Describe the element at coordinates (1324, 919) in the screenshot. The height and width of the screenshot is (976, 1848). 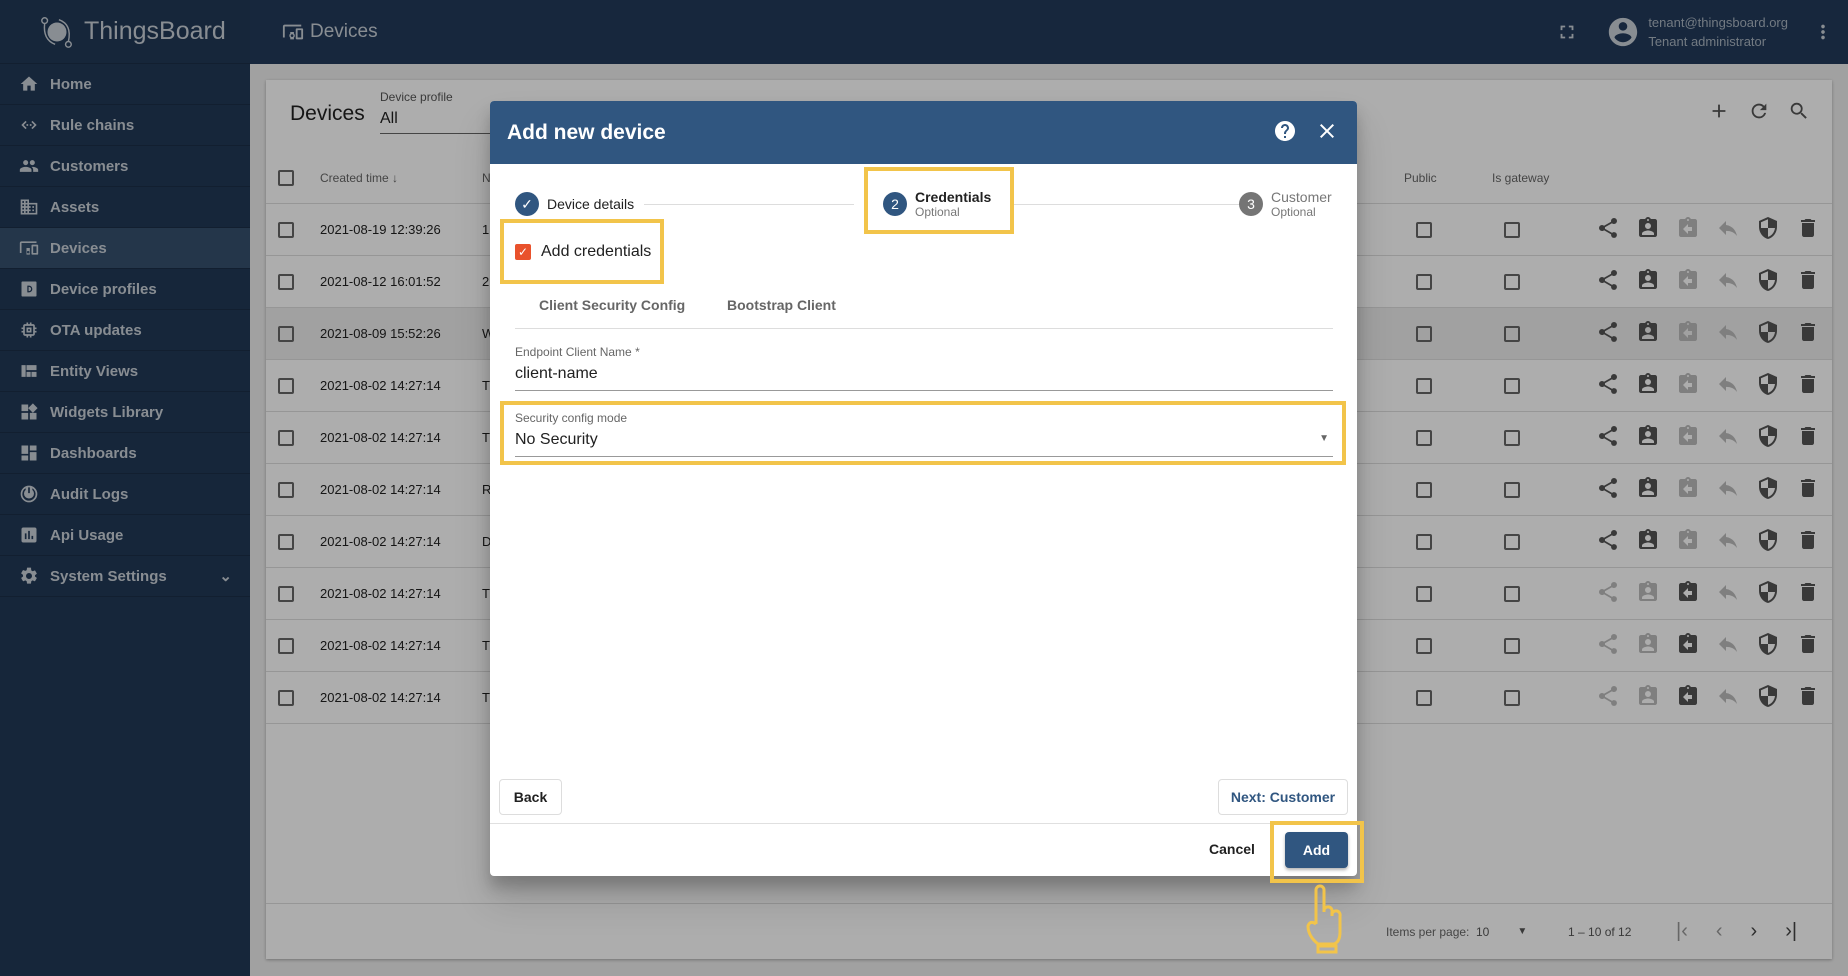
I see `pointer-hand-icon` at that location.